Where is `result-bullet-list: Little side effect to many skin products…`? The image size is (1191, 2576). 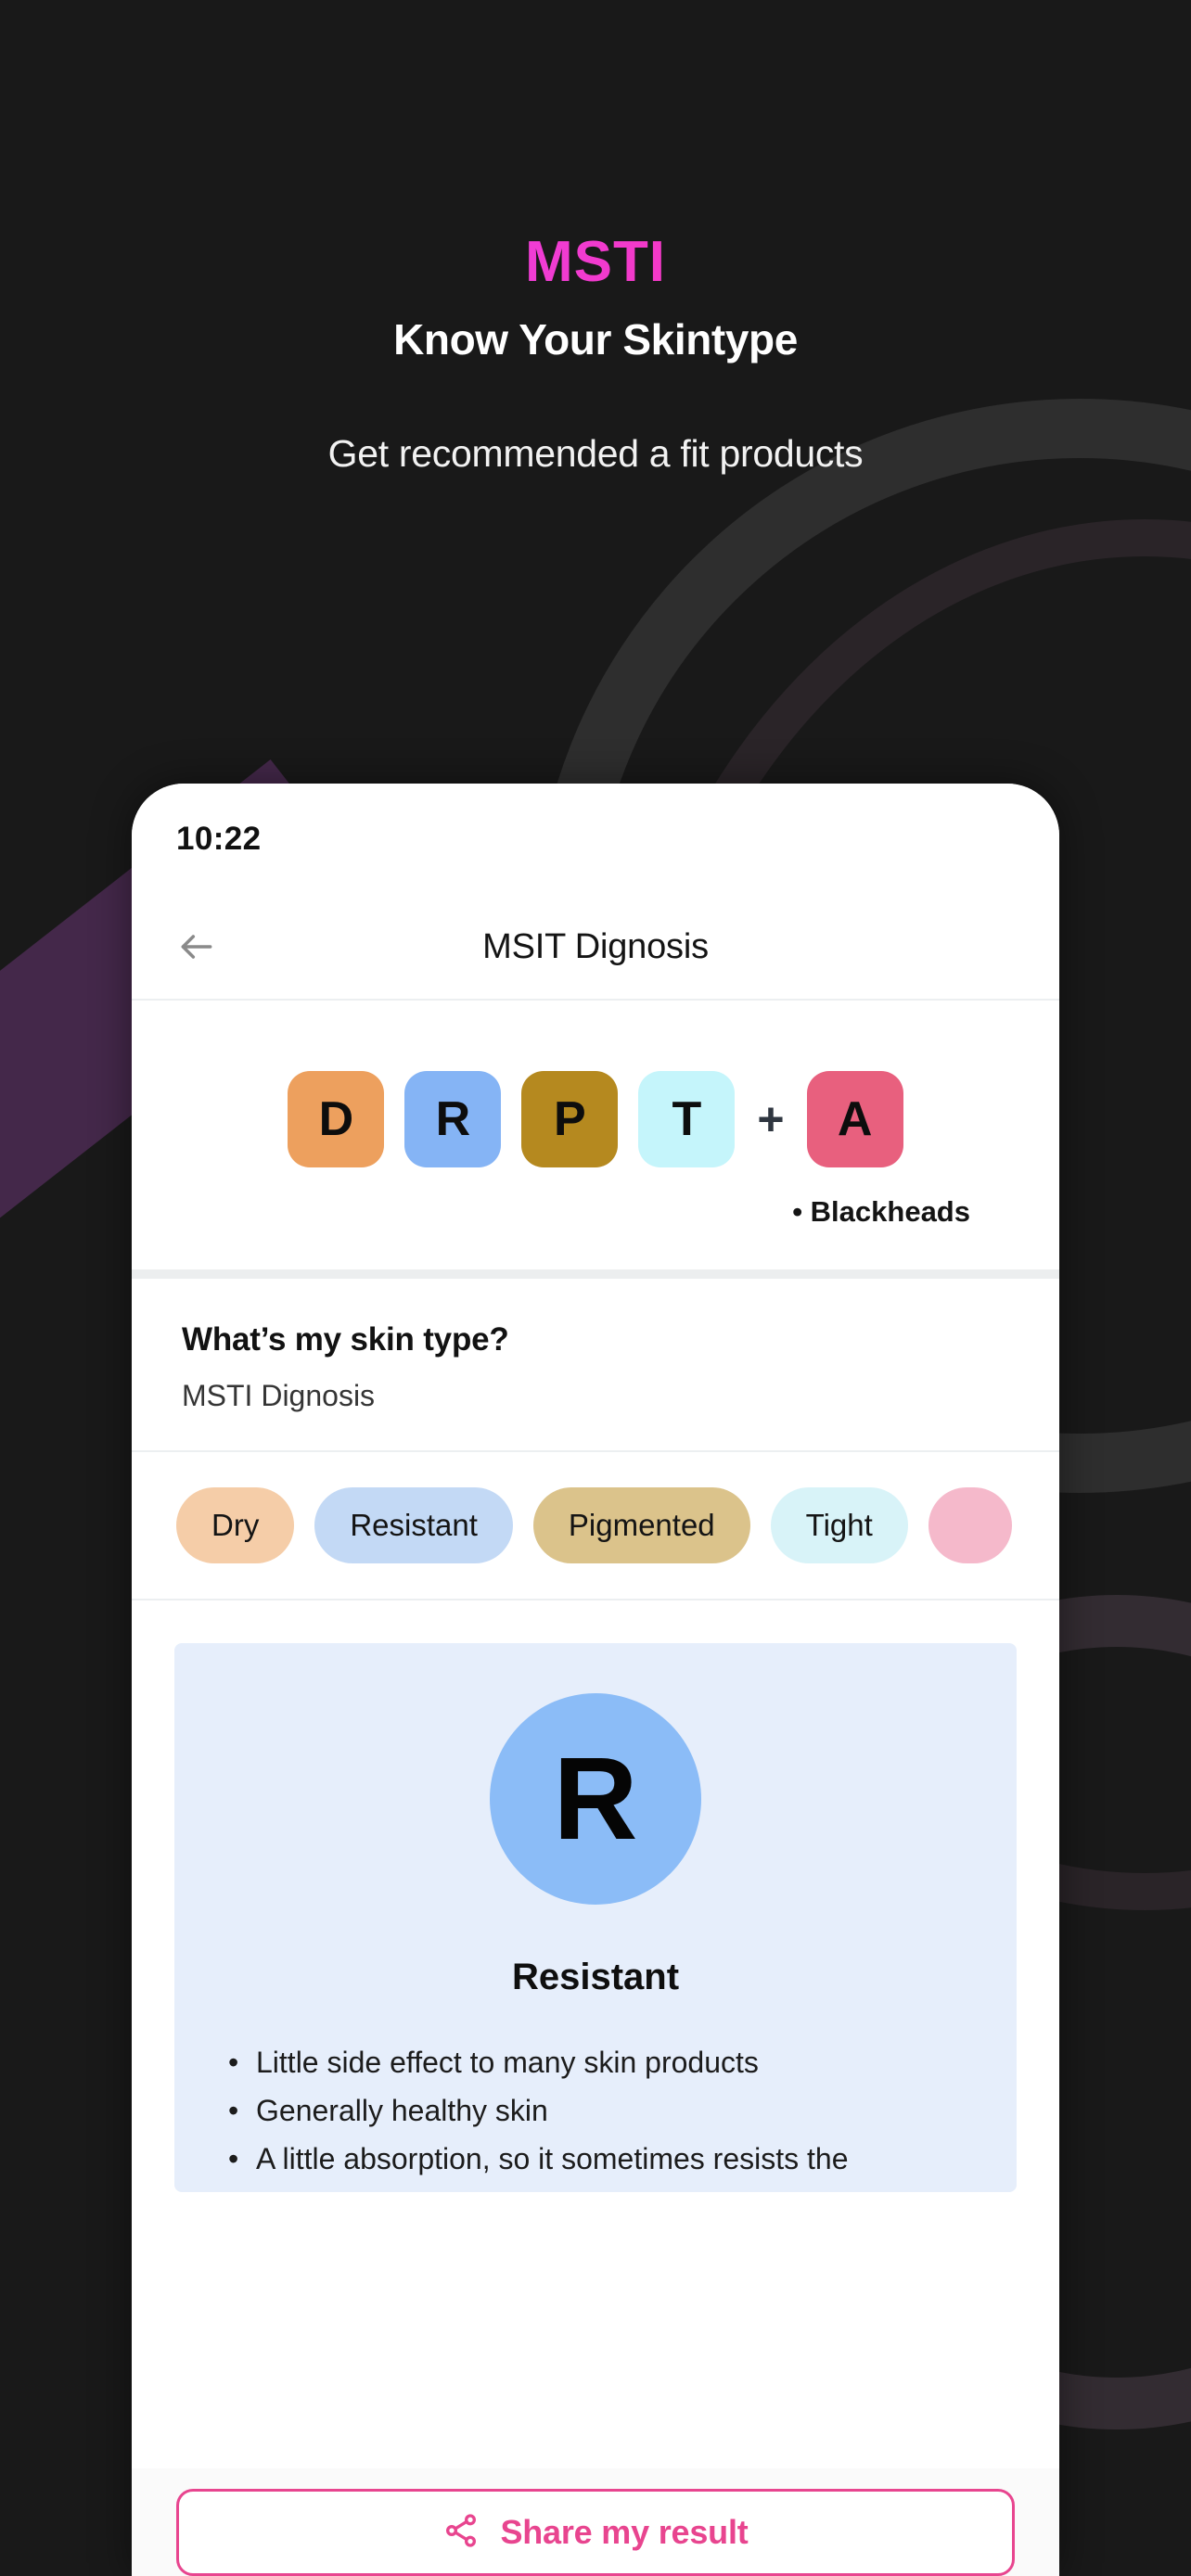 result-bullet-list: Little side effect to many skin products… is located at coordinates (595, 2111).